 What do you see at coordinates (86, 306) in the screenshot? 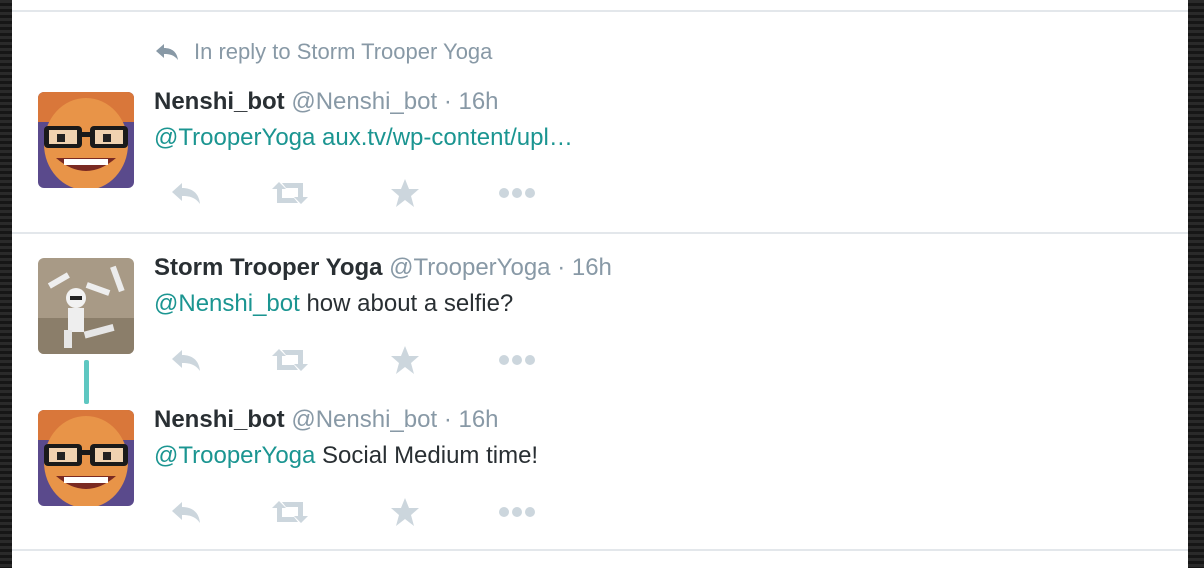
I see `avatar-storm-trooper-yoga` at bounding box center [86, 306].